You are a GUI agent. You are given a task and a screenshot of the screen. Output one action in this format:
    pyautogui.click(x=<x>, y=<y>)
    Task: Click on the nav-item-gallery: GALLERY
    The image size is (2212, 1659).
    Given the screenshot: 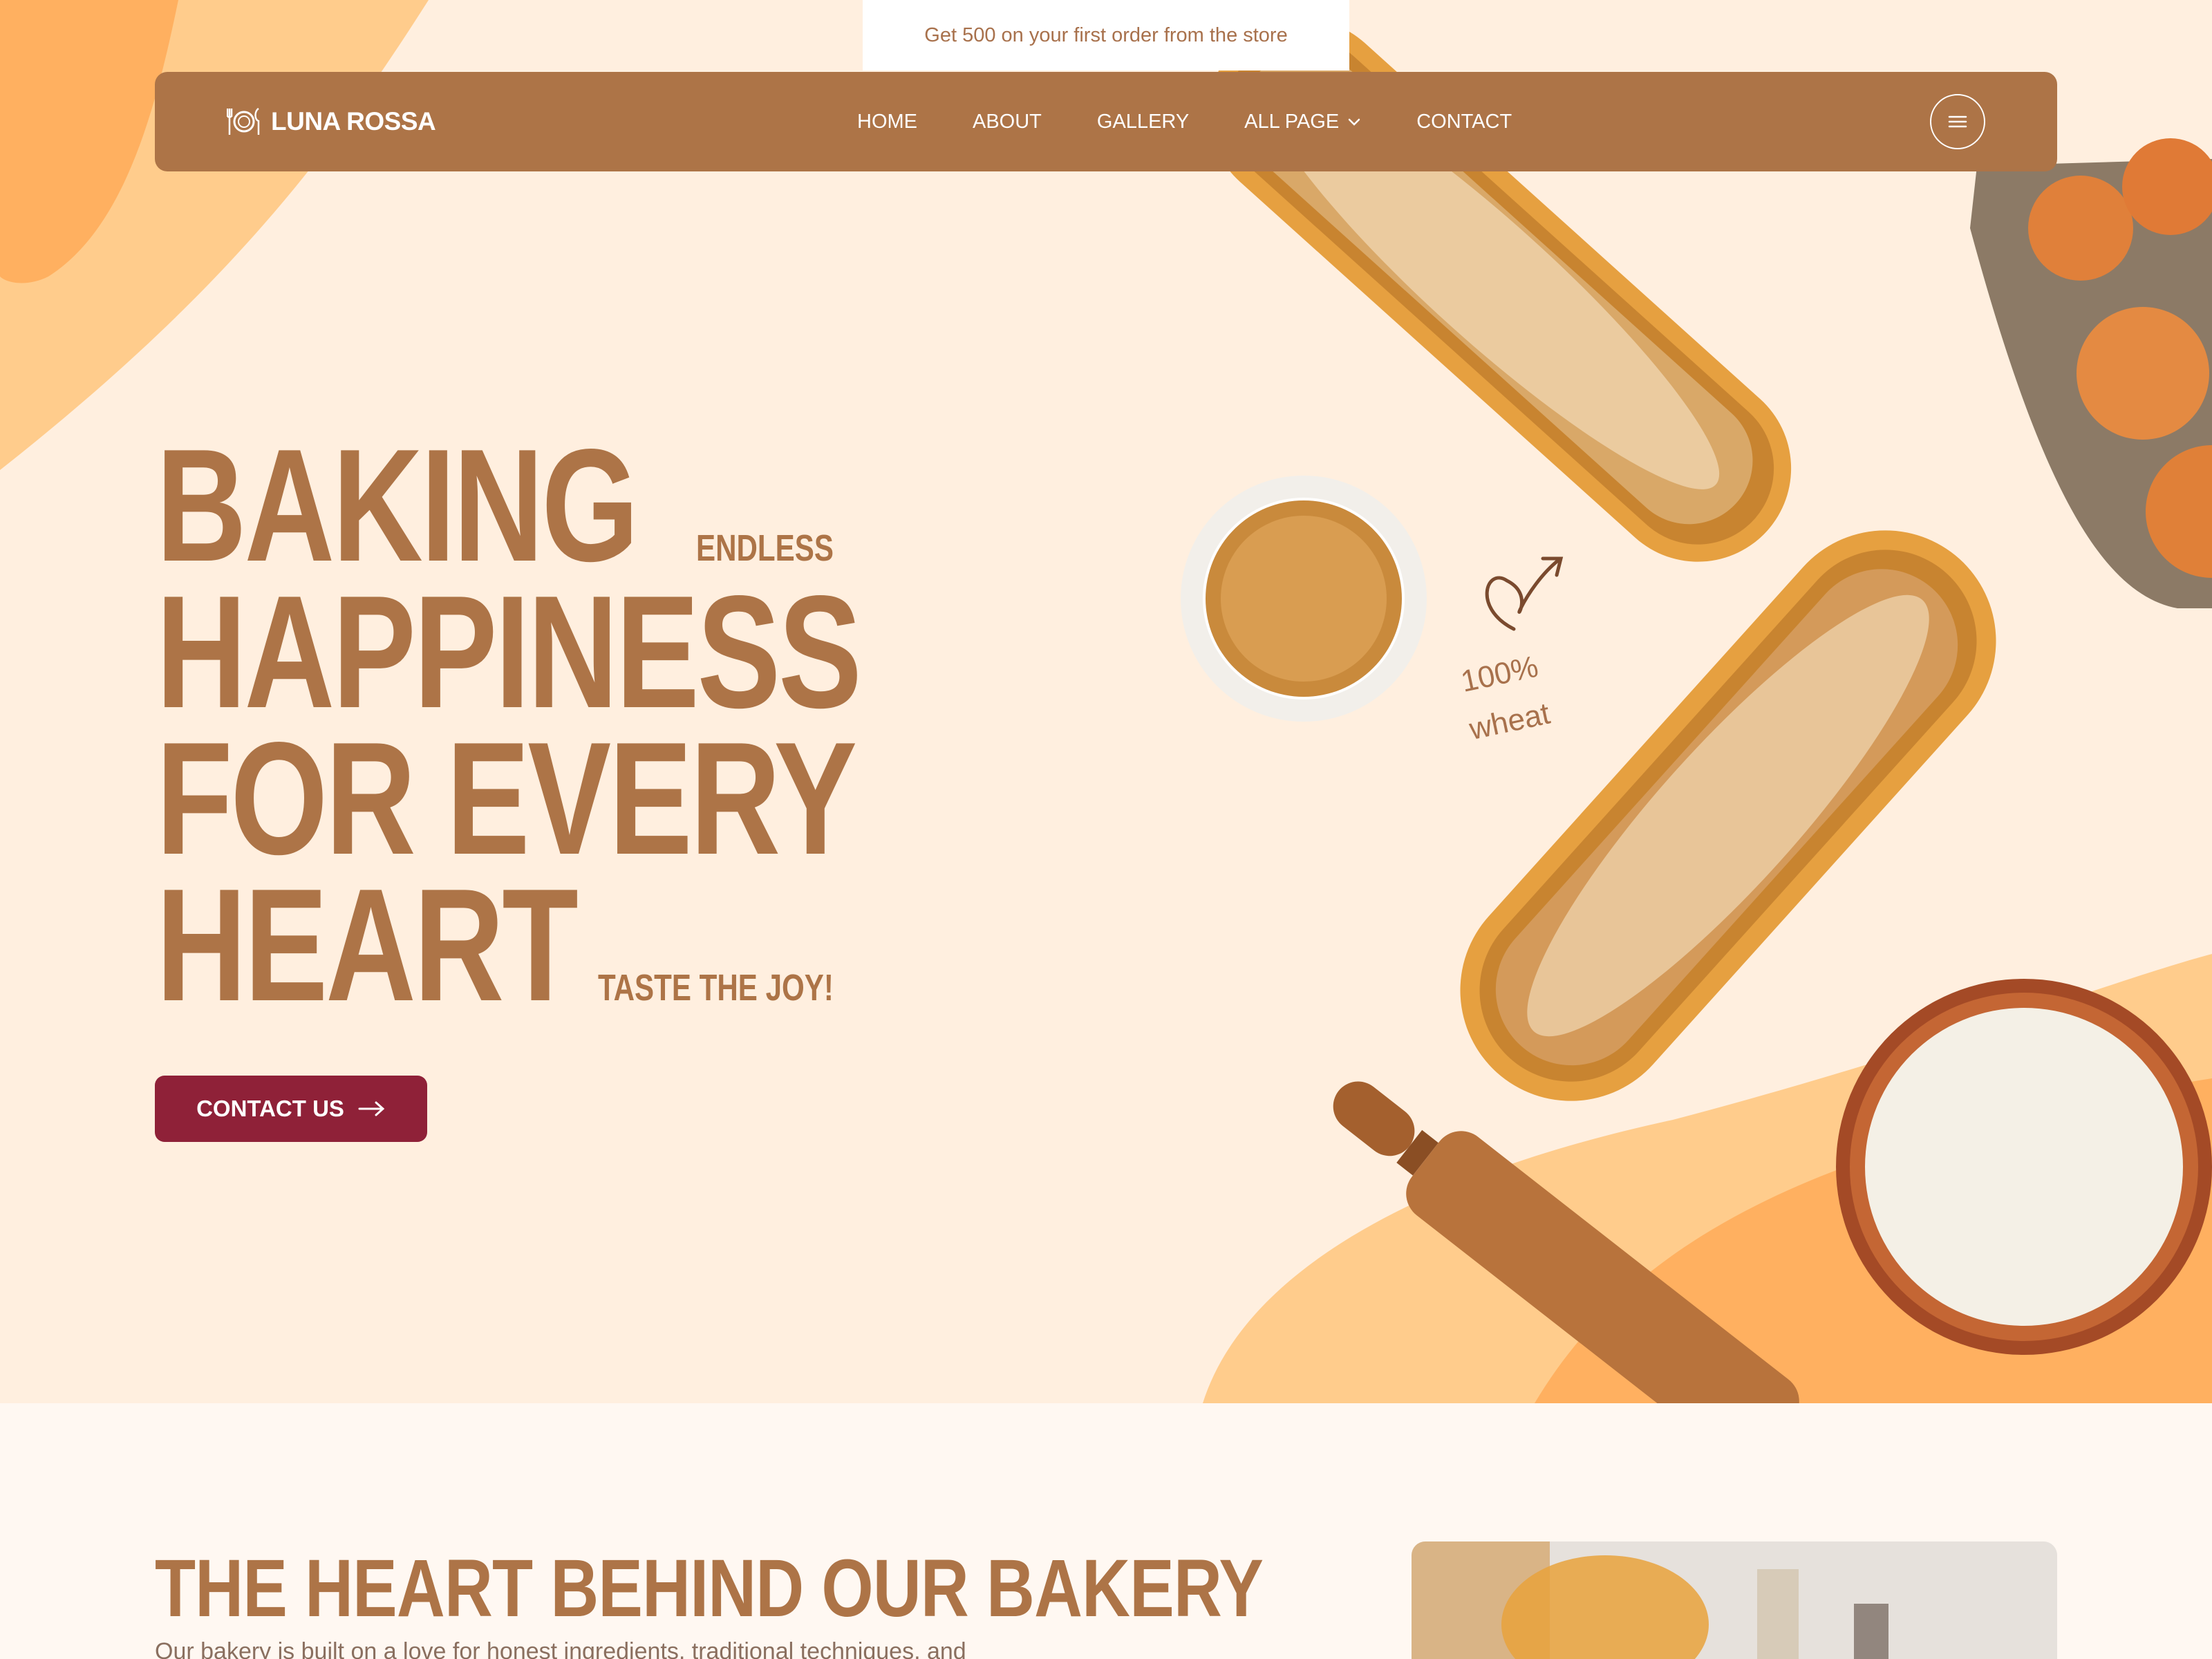 What is the action you would take?
    pyautogui.click(x=1143, y=122)
    